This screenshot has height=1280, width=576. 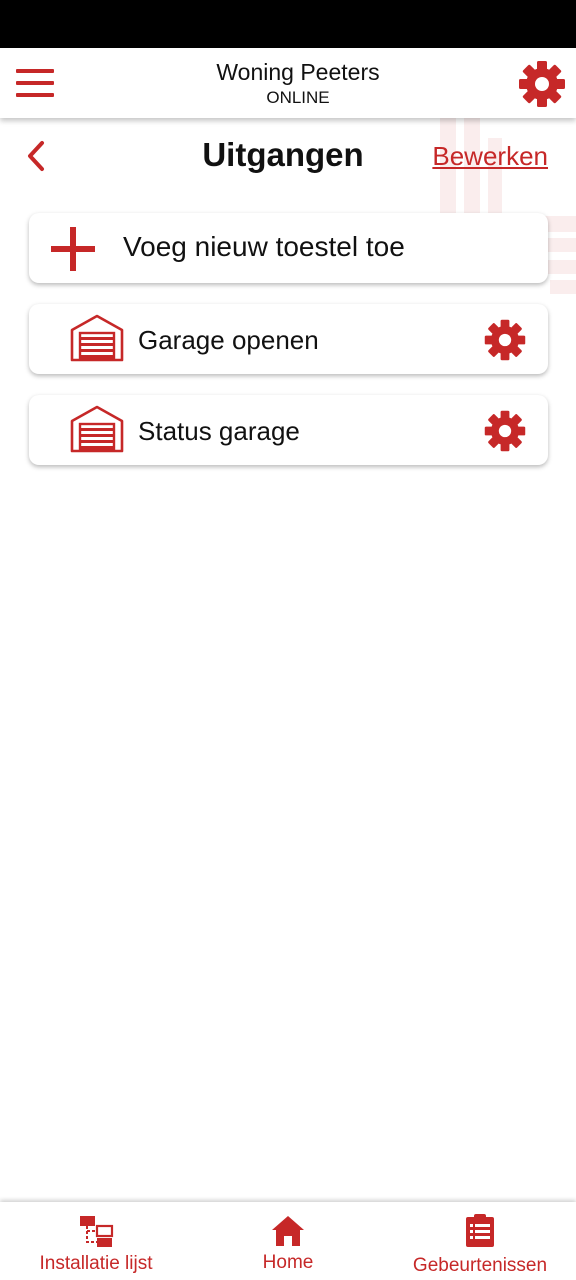 I want to click on device-row-status-garage: Status garage, so click(x=288, y=430).